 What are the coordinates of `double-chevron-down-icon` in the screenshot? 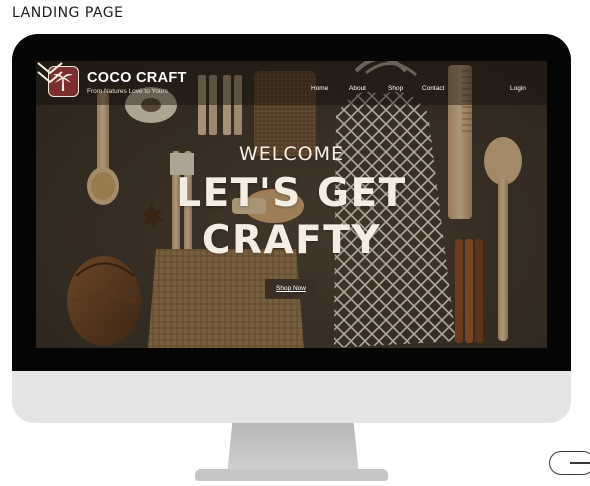 It's located at (50, 73).